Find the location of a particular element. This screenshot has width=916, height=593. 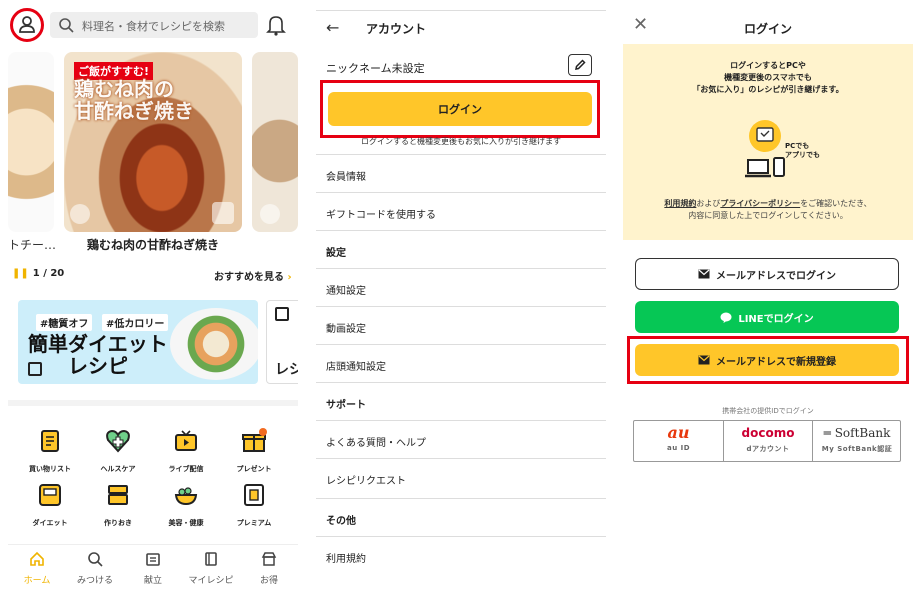

salad-bowl-icon is located at coordinates (186, 496).